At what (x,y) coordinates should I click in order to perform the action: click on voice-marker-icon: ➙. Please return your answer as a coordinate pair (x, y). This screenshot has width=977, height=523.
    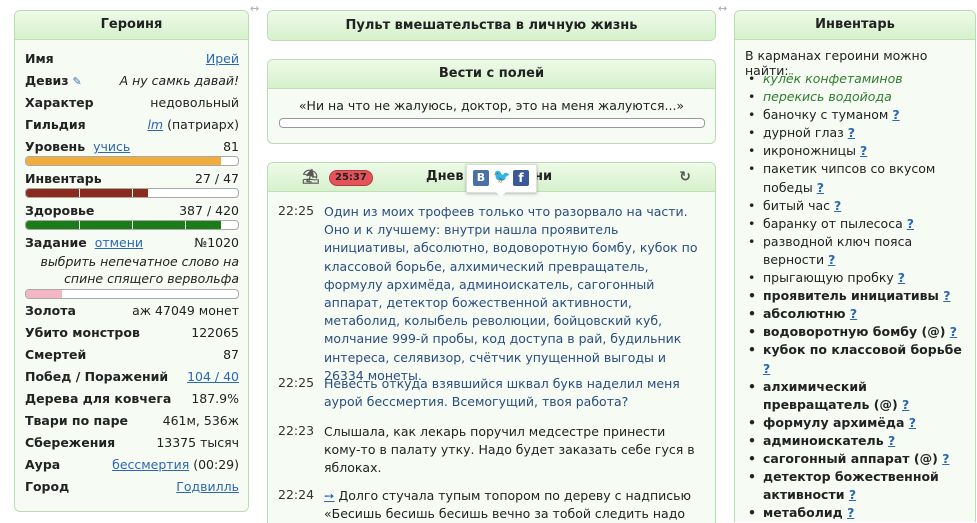
    Looking at the image, I should click on (329, 495).